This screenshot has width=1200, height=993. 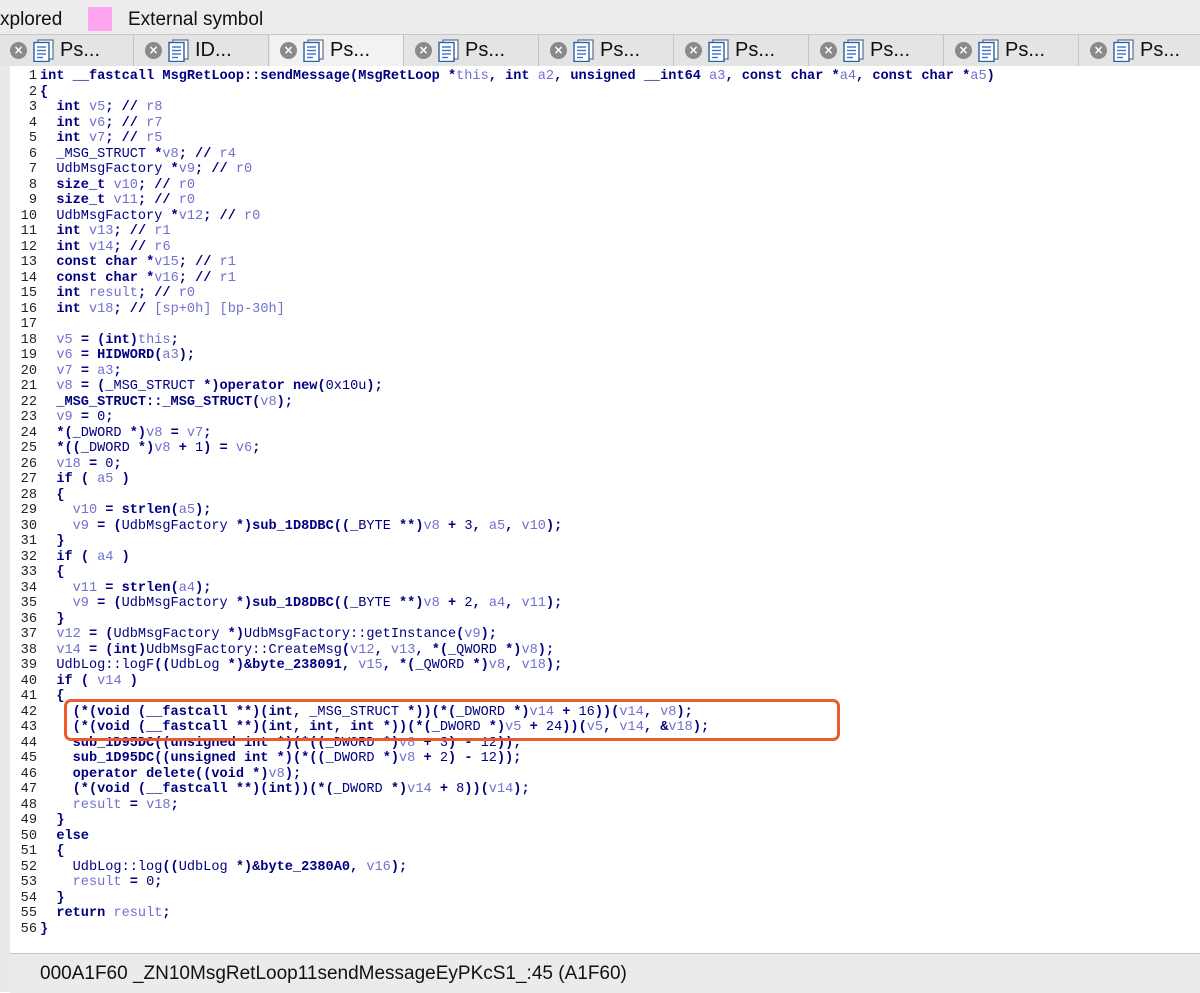 What do you see at coordinates (80, 465) in the screenshot?
I see `code-line: v18 = 0;` at bounding box center [80, 465].